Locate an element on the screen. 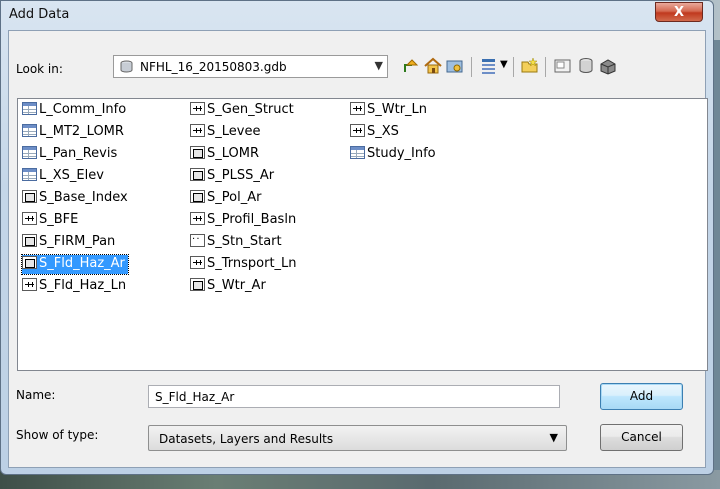 The height and width of the screenshot is (489, 720). list-item-label: S_PLSS_Ar is located at coordinates (241, 175).